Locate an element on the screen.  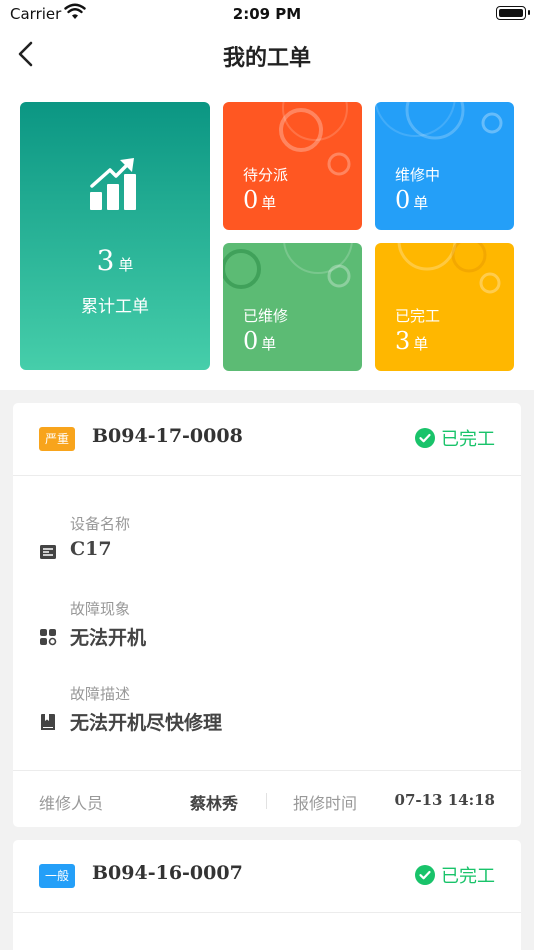
repairing-count: 0单 is located at coordinates (412, 200).